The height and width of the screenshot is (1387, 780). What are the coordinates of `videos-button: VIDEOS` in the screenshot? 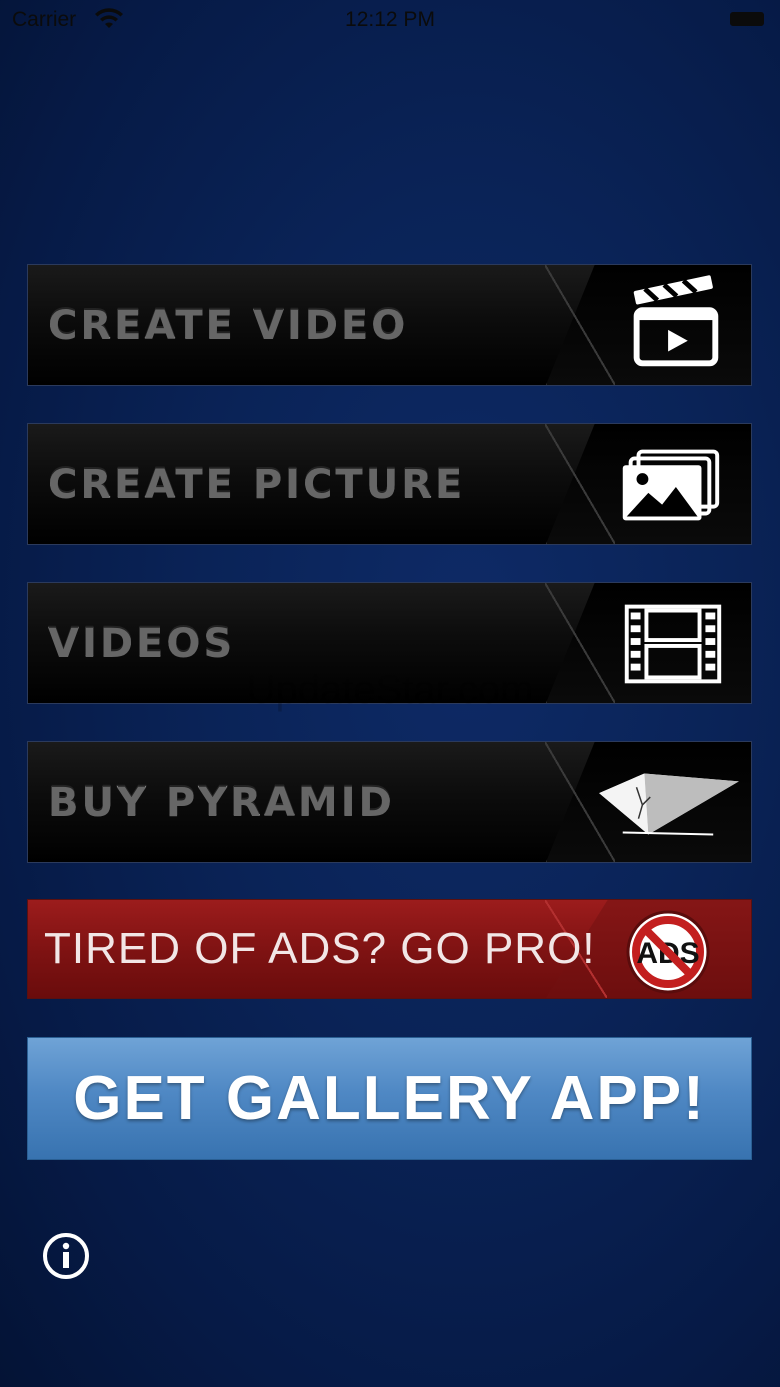 It's located at (389, 643).